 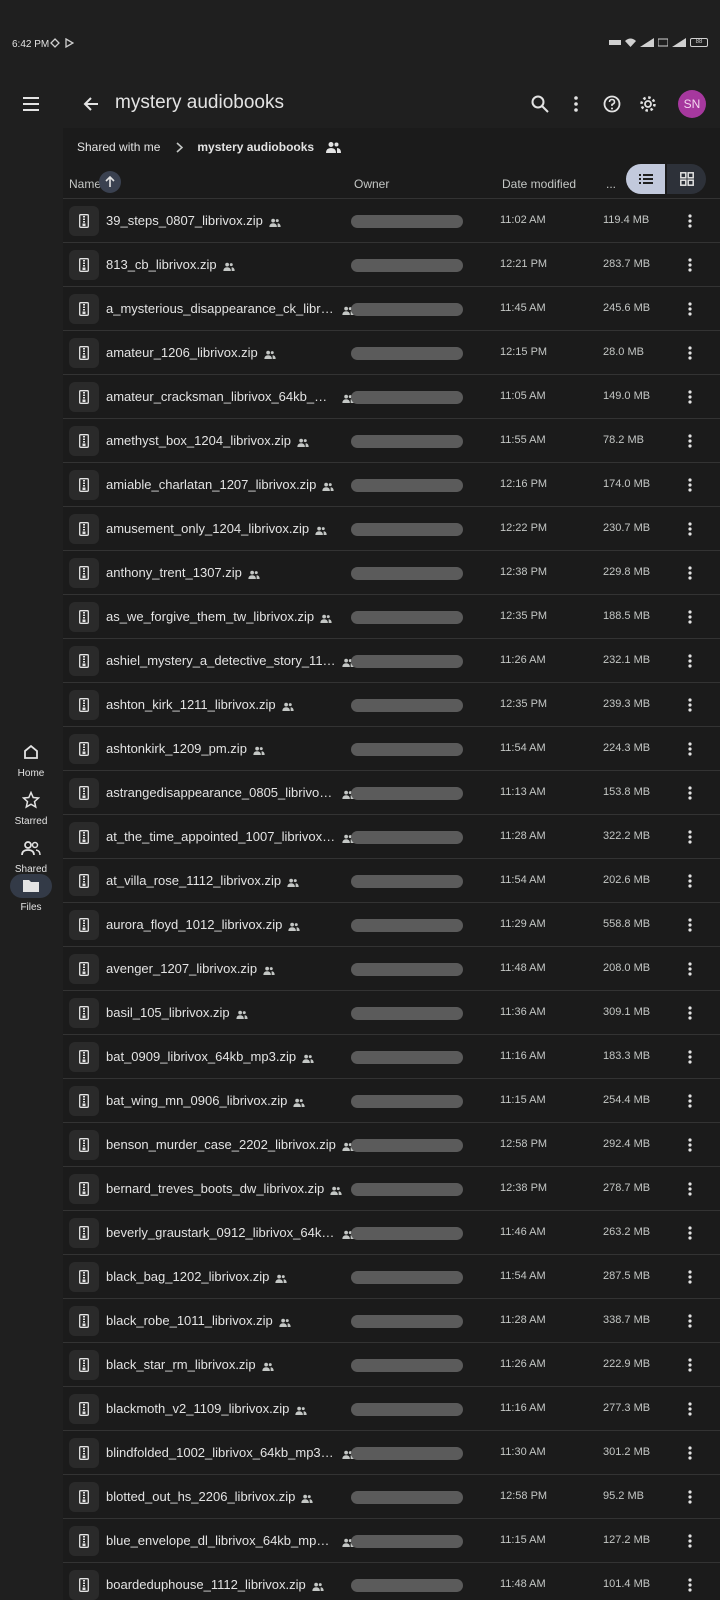 What do you see at coordinates (692, 104) in the screenshot?
I see `account-avatar: SN` at bounding box center [692, 104].